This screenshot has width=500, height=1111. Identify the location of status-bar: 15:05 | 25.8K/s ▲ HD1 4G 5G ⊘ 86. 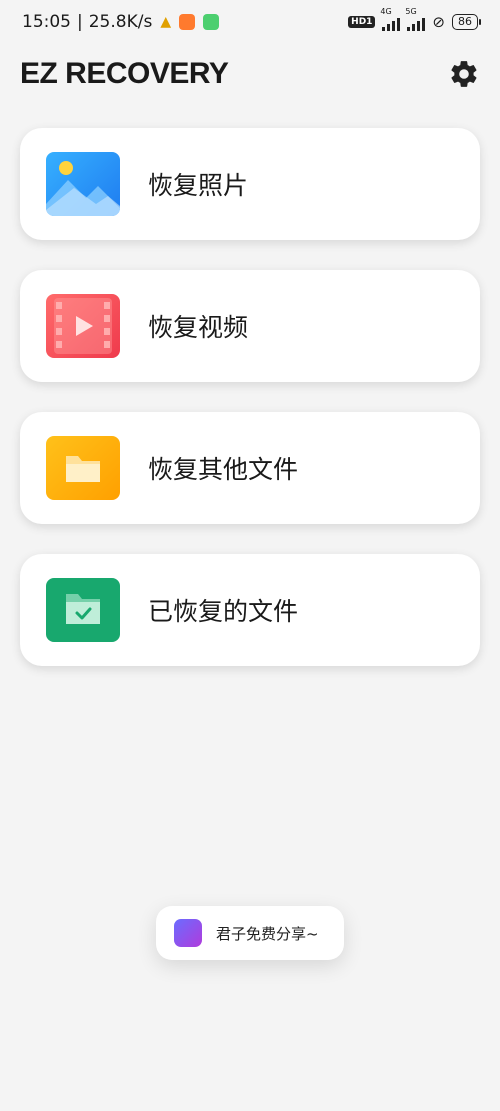
(250, 22).